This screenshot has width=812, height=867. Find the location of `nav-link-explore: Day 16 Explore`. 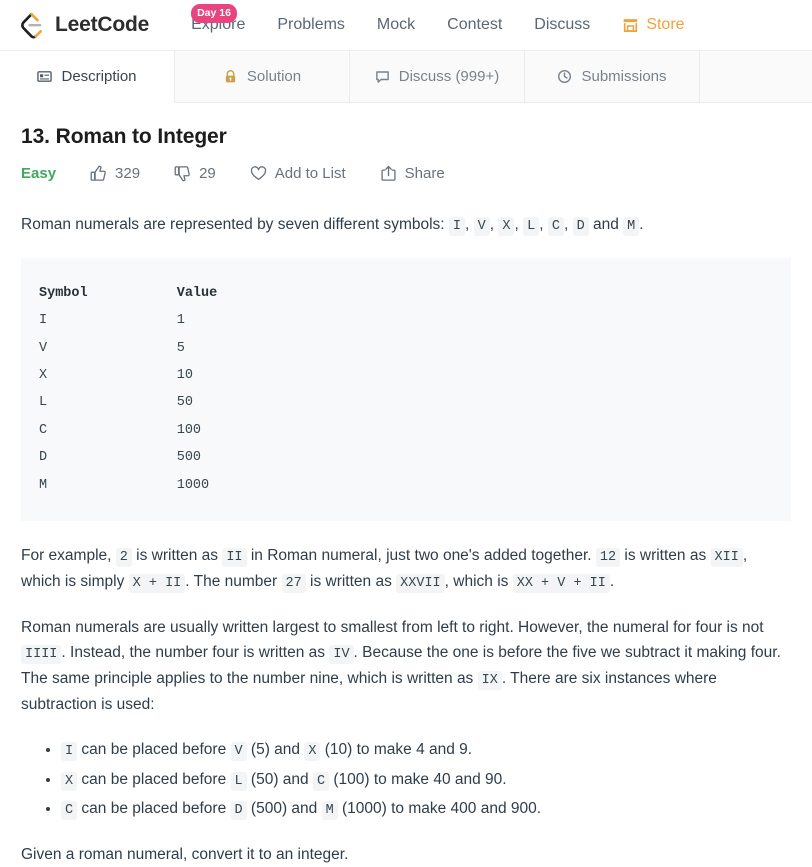

nav-link-explore: Day 16 Explore is located at coordinates (218, 19).